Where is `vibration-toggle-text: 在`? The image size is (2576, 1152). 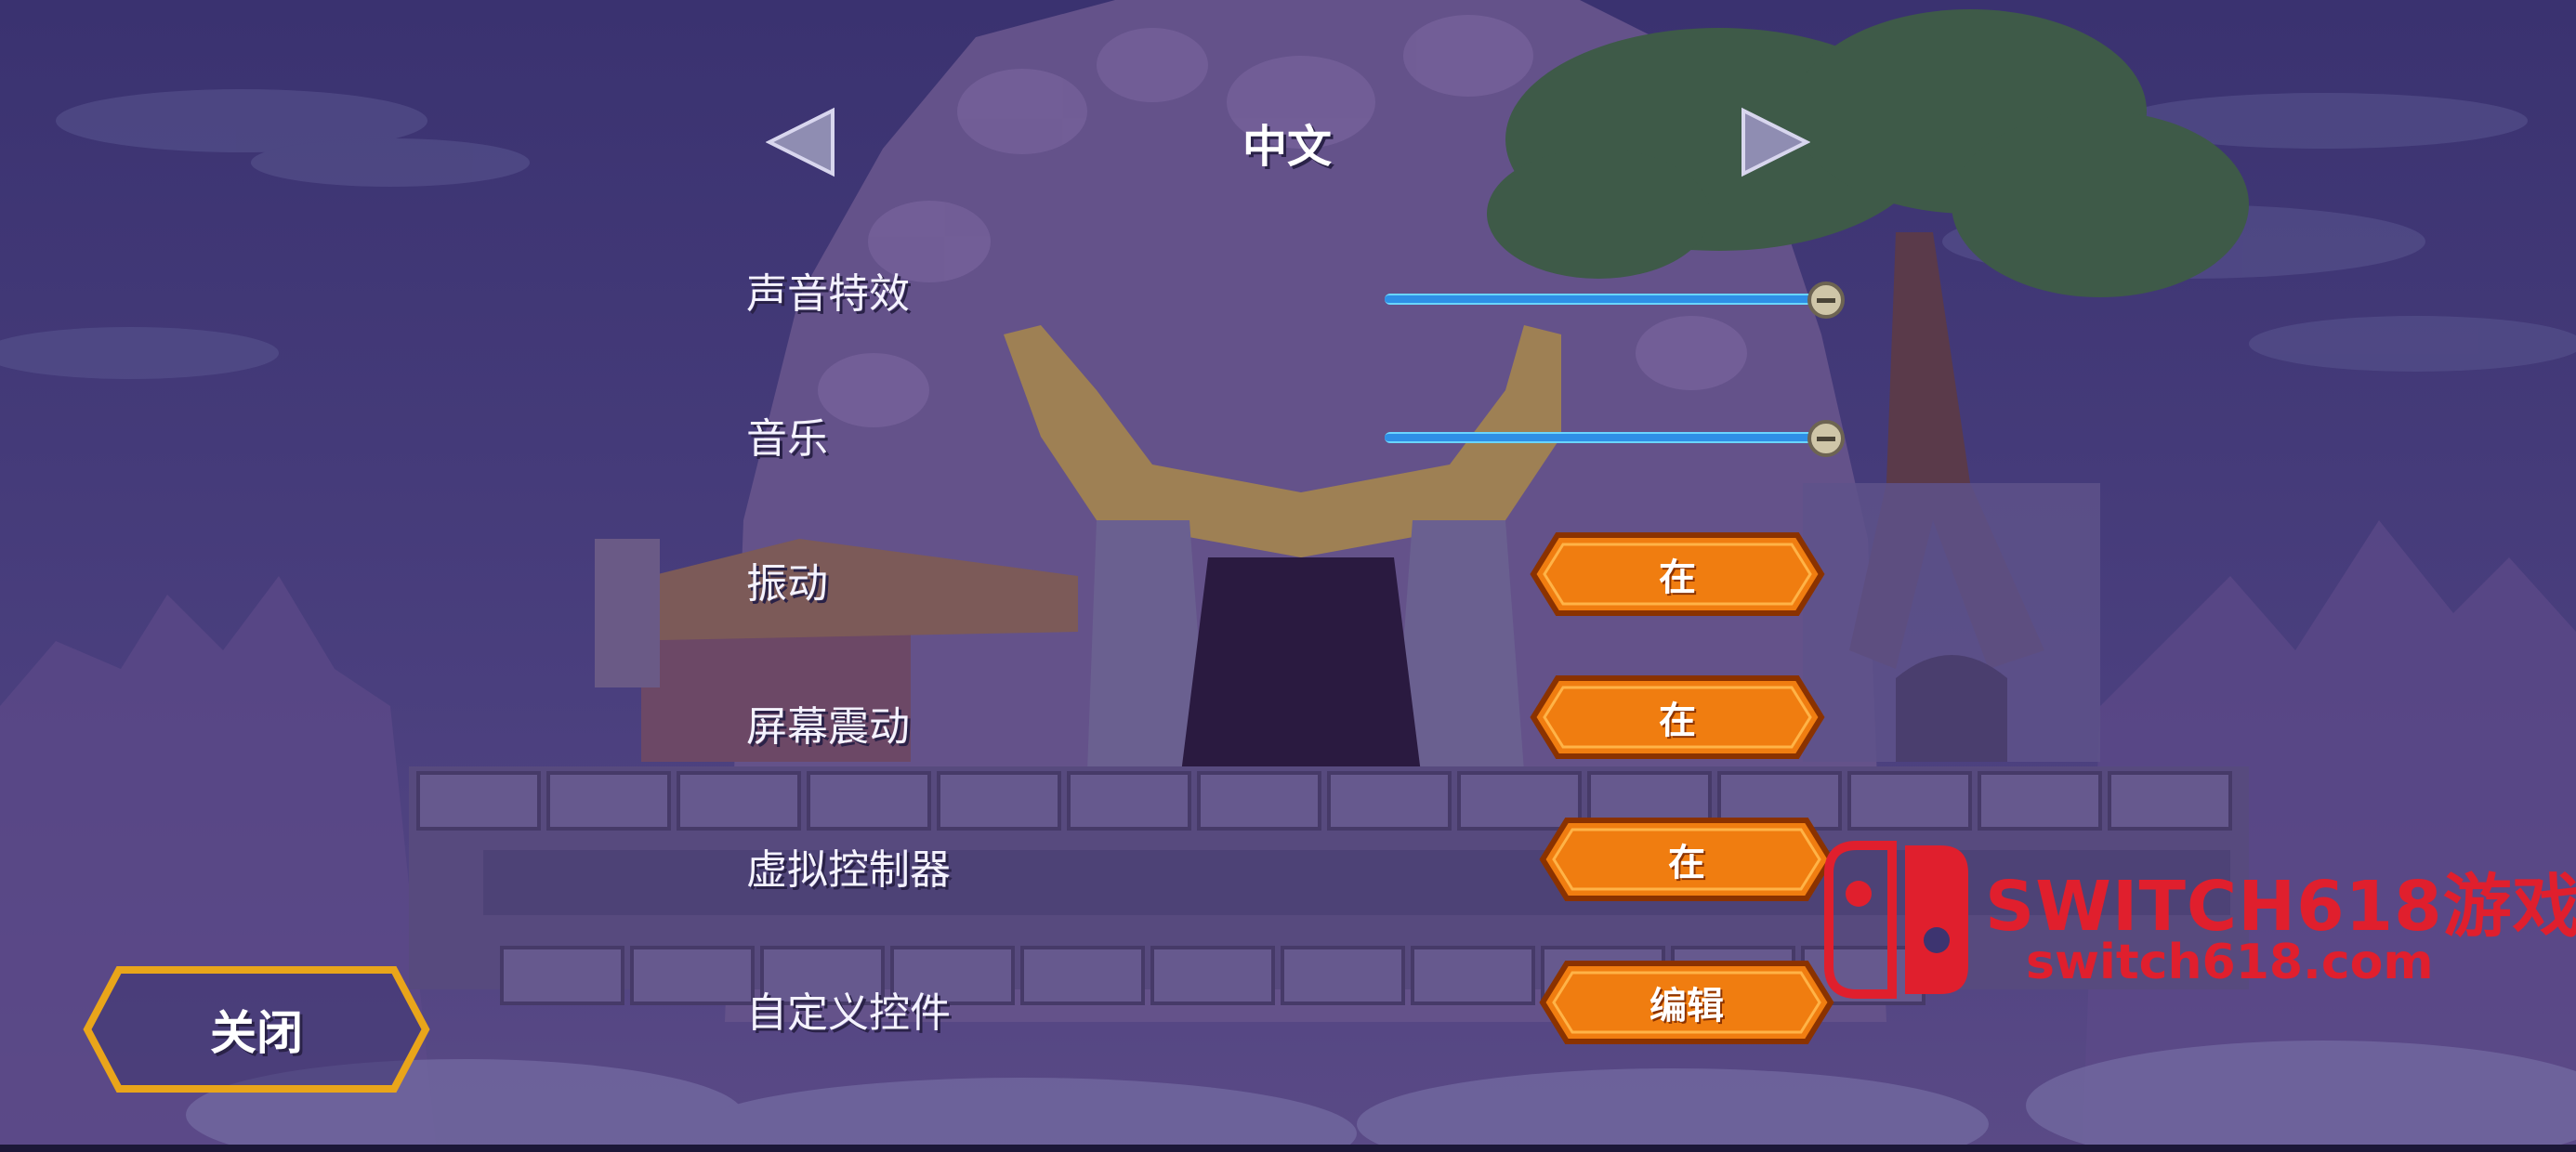 vibration-toggle-text: 在 is located at coordinates (1677, 577).